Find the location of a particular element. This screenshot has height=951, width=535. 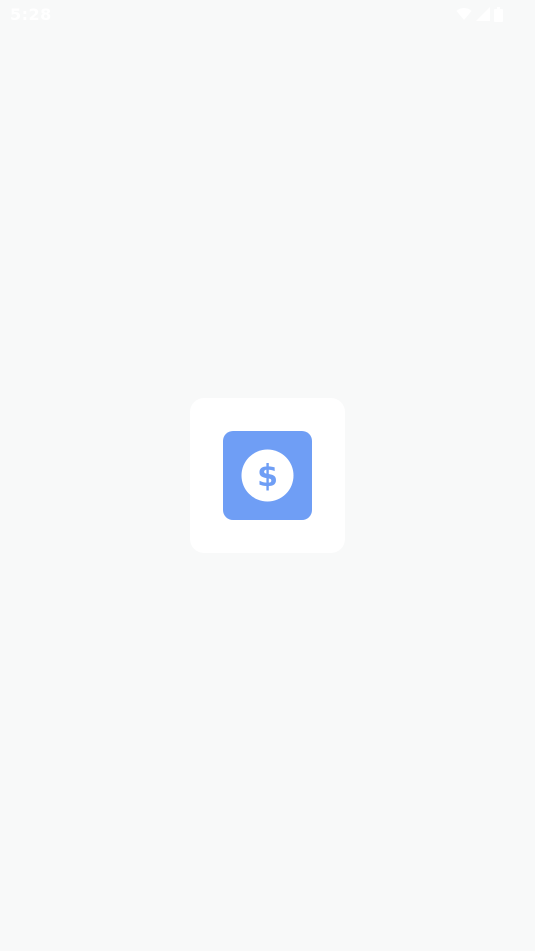

splash-card: $ is located at coordinates (267, 475).